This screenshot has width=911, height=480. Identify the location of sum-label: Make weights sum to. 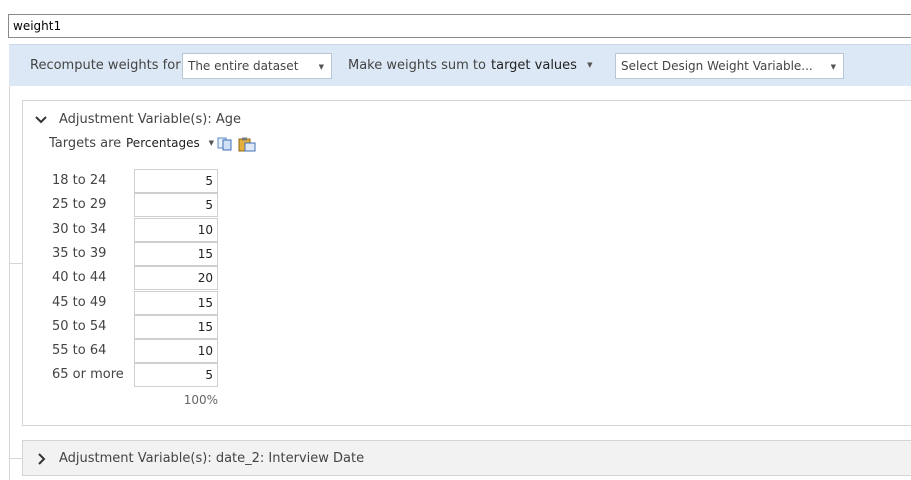
(417, 65).